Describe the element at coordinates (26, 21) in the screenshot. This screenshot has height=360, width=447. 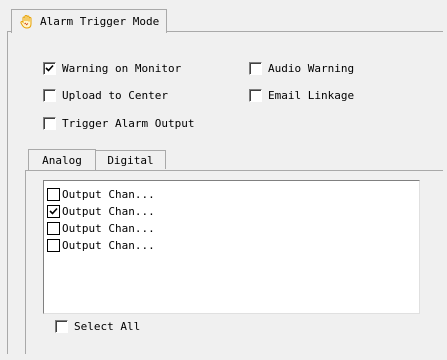
I see `hand-icon` at that location.